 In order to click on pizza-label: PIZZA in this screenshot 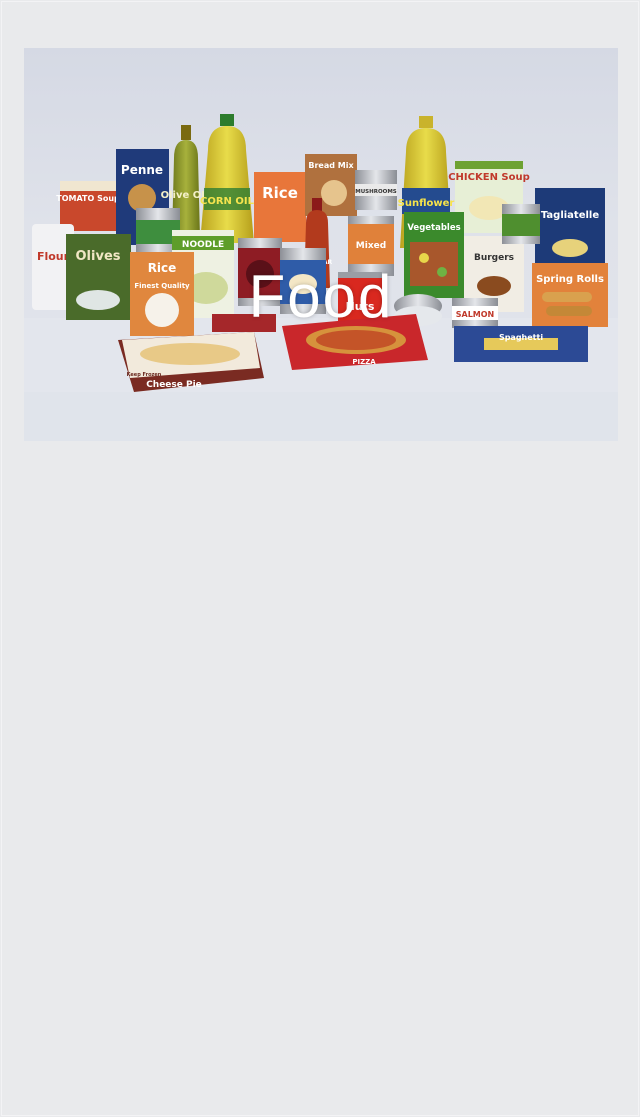, I will do `click(364, 362)`.